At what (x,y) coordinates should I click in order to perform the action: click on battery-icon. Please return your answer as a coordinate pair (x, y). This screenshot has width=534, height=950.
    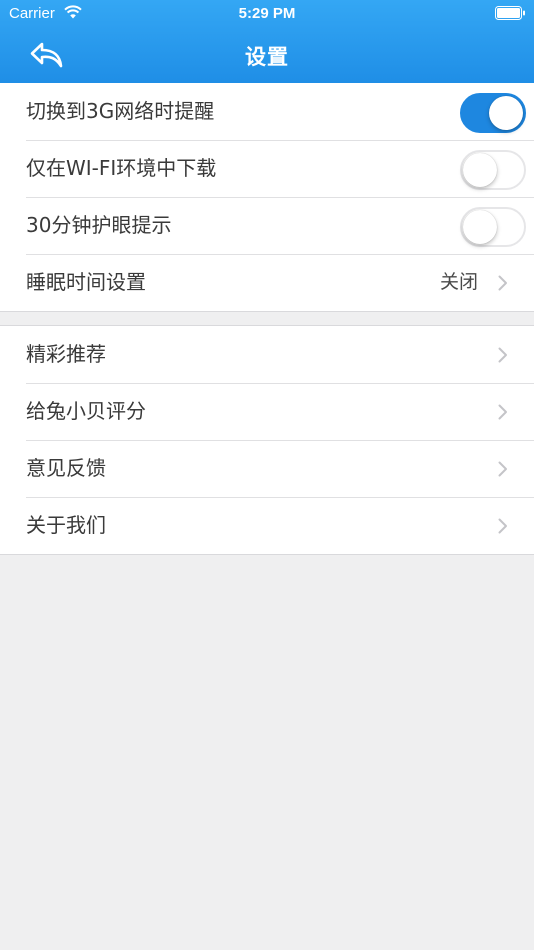
    Looking at the image, I should click on (510, 13).